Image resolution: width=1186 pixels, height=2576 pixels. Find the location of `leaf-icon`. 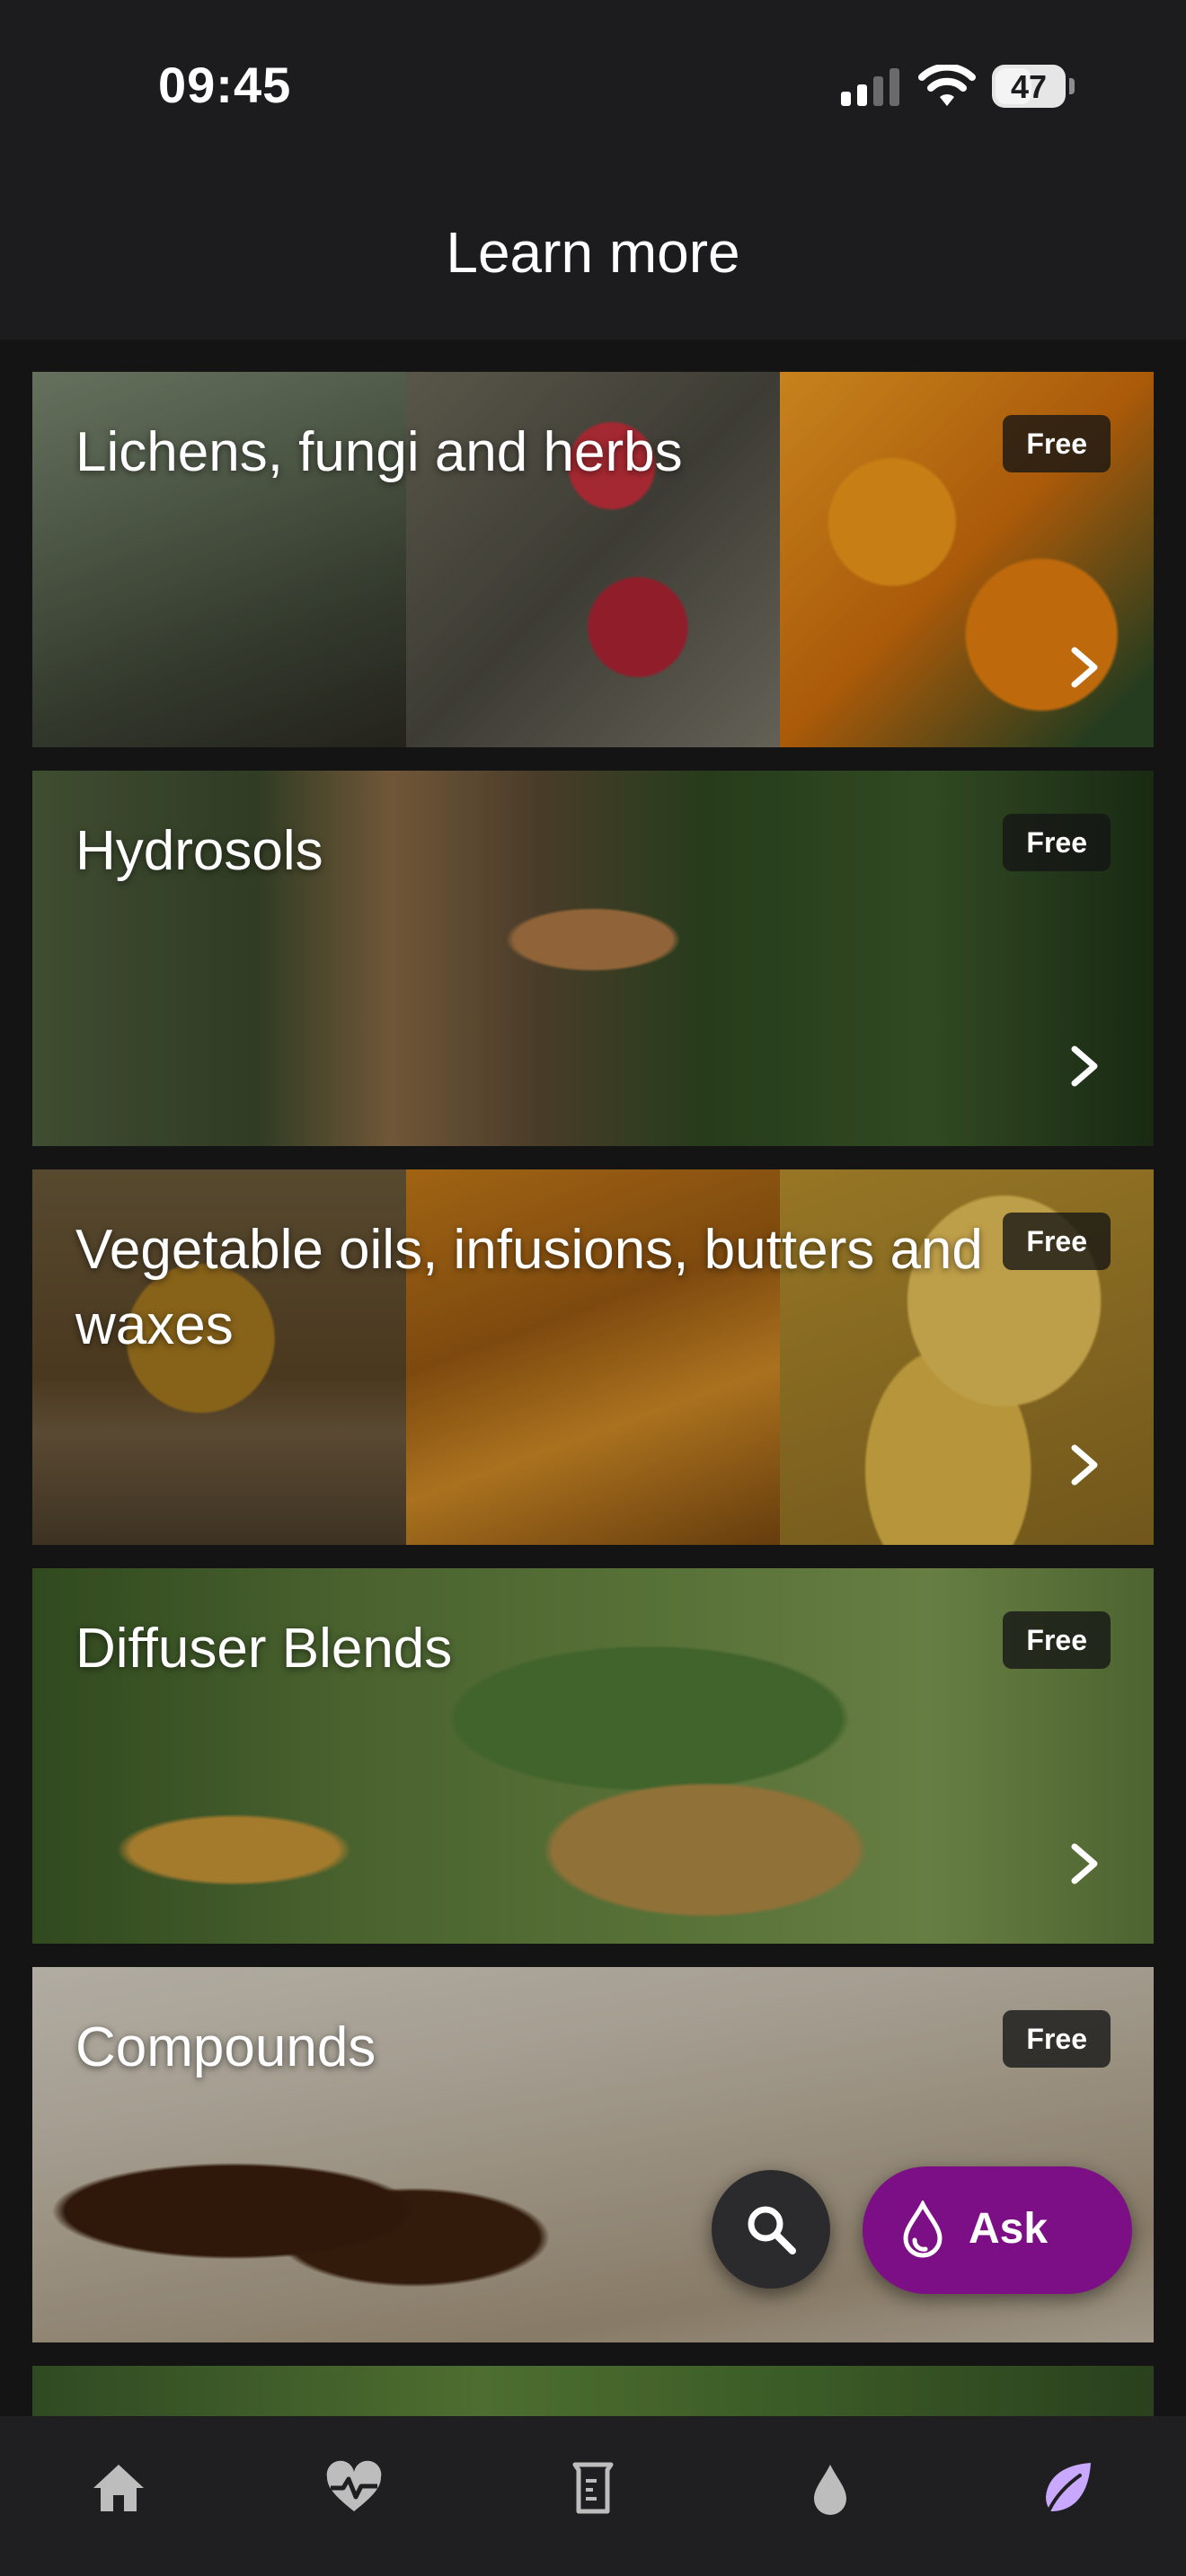

leaf-icon is located at coordinates (1068, 2487).